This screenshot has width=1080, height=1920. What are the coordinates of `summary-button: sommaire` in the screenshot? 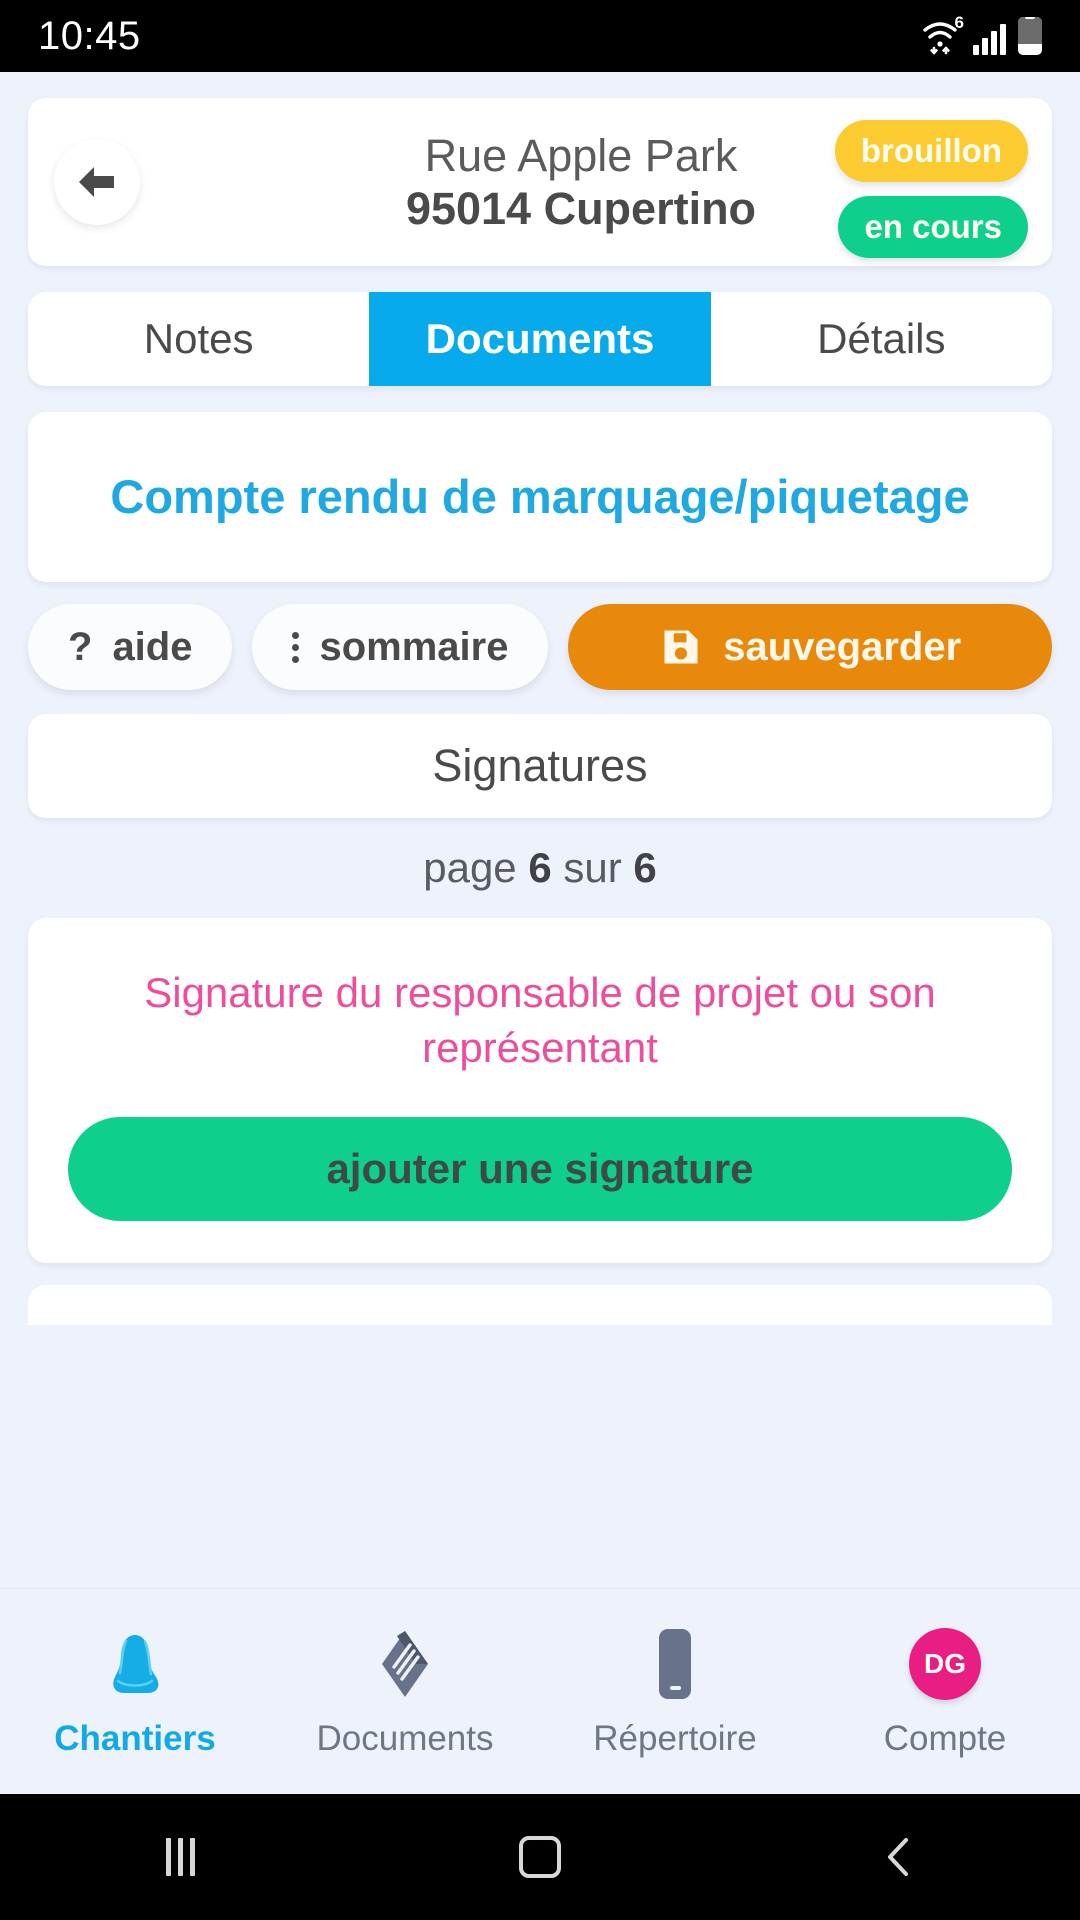 It's located at (400, 647).